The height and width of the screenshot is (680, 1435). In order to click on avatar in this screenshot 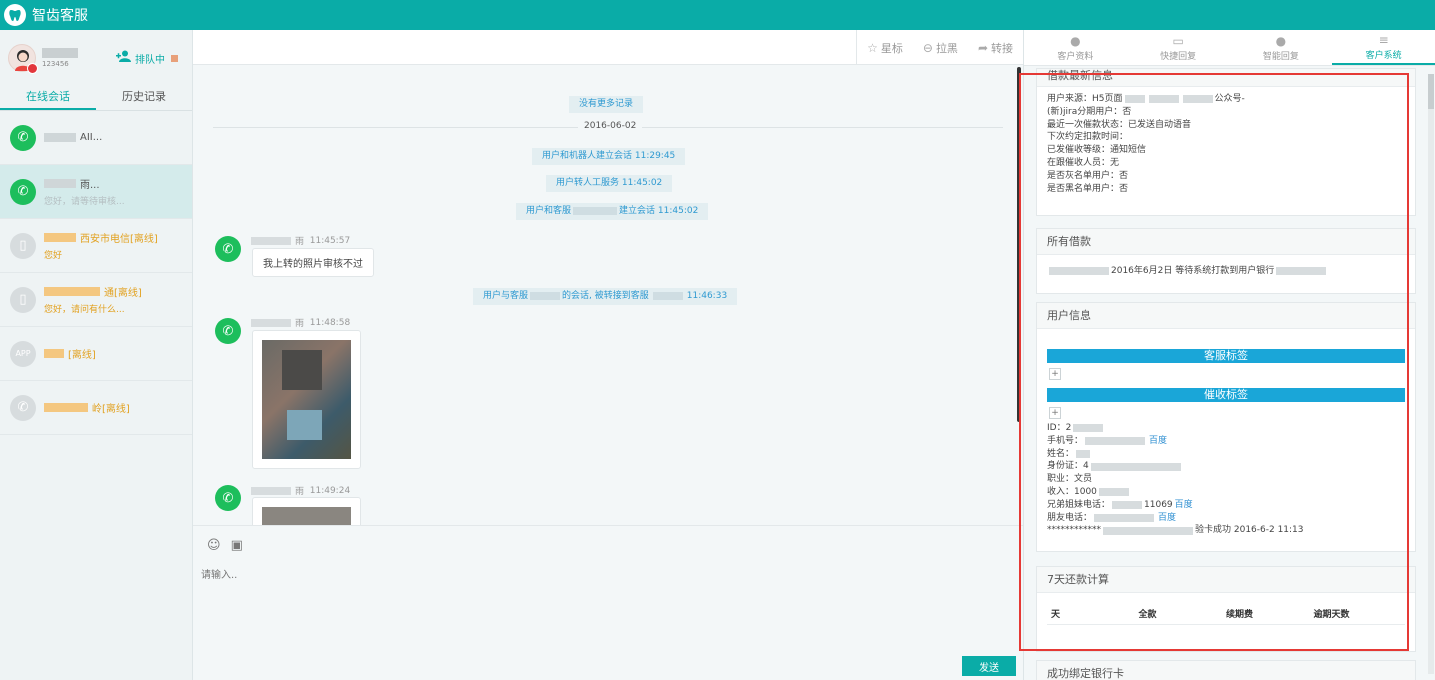, I will do `click(23, 58)`.